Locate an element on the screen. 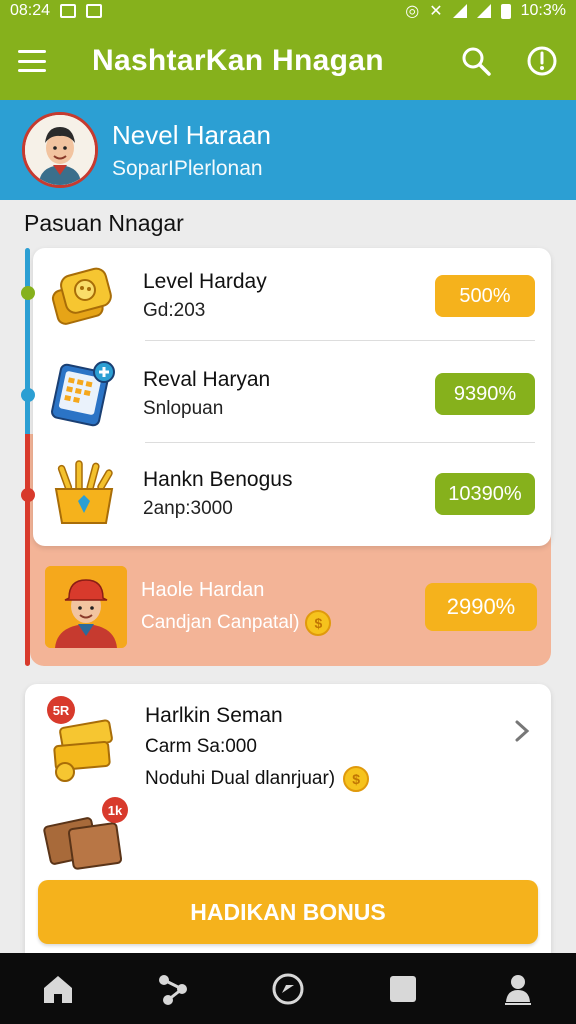 The width and height of the screenshot is (576, 1024). status-time: 08:24 is located at coordinates (30, 10).